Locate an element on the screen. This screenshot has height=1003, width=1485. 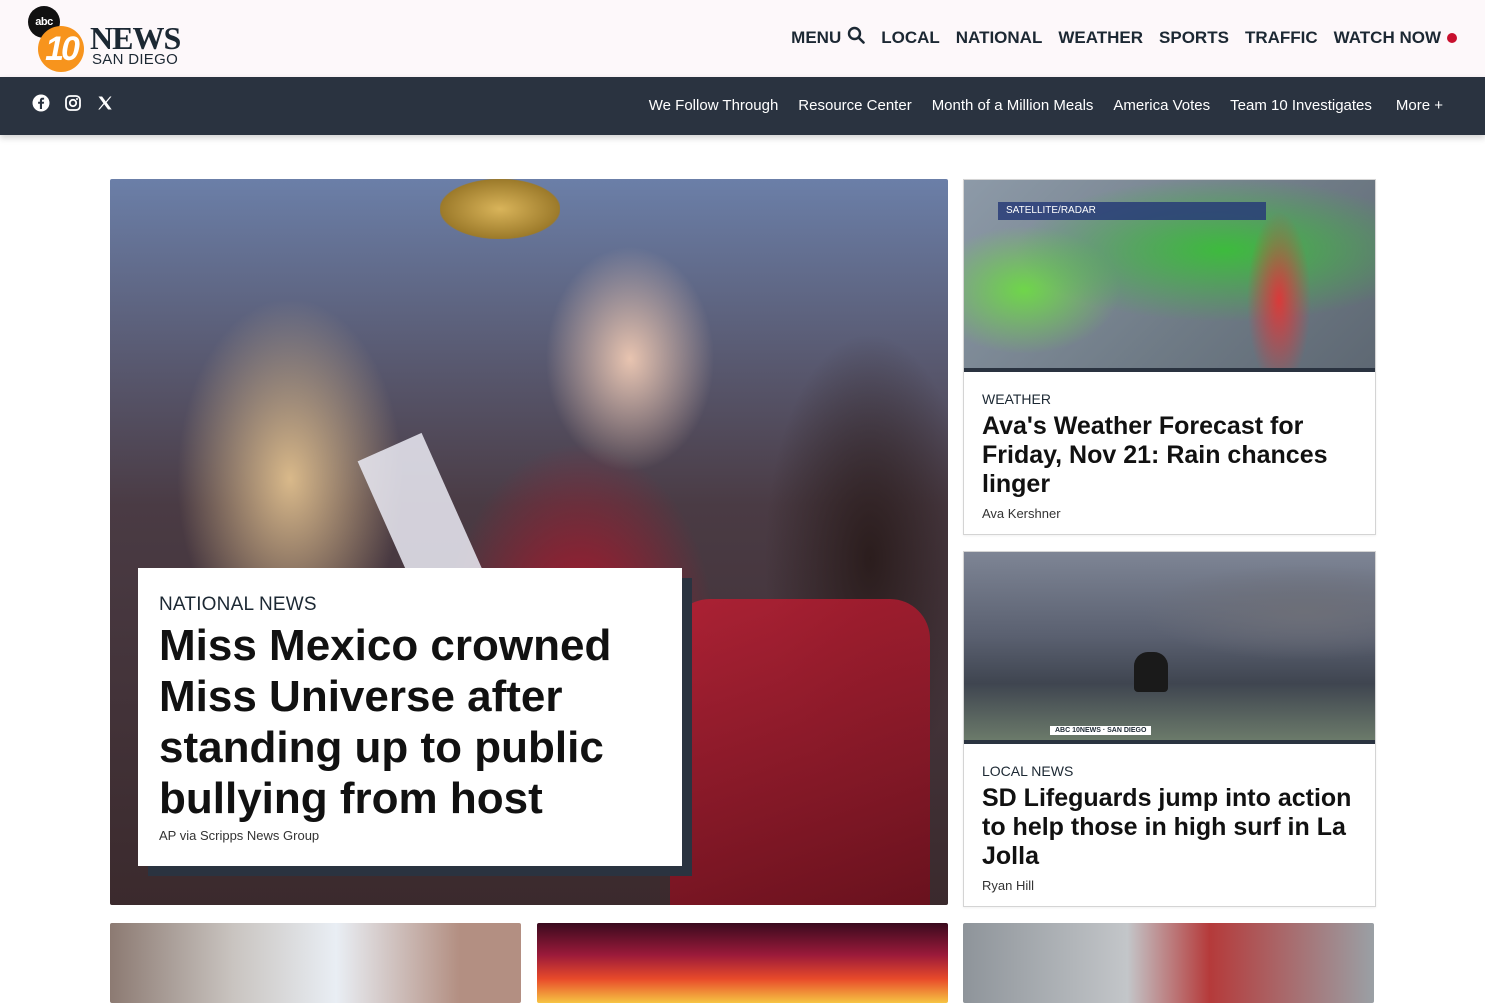
menu-label: MENU is located at coordinates (816, 37).